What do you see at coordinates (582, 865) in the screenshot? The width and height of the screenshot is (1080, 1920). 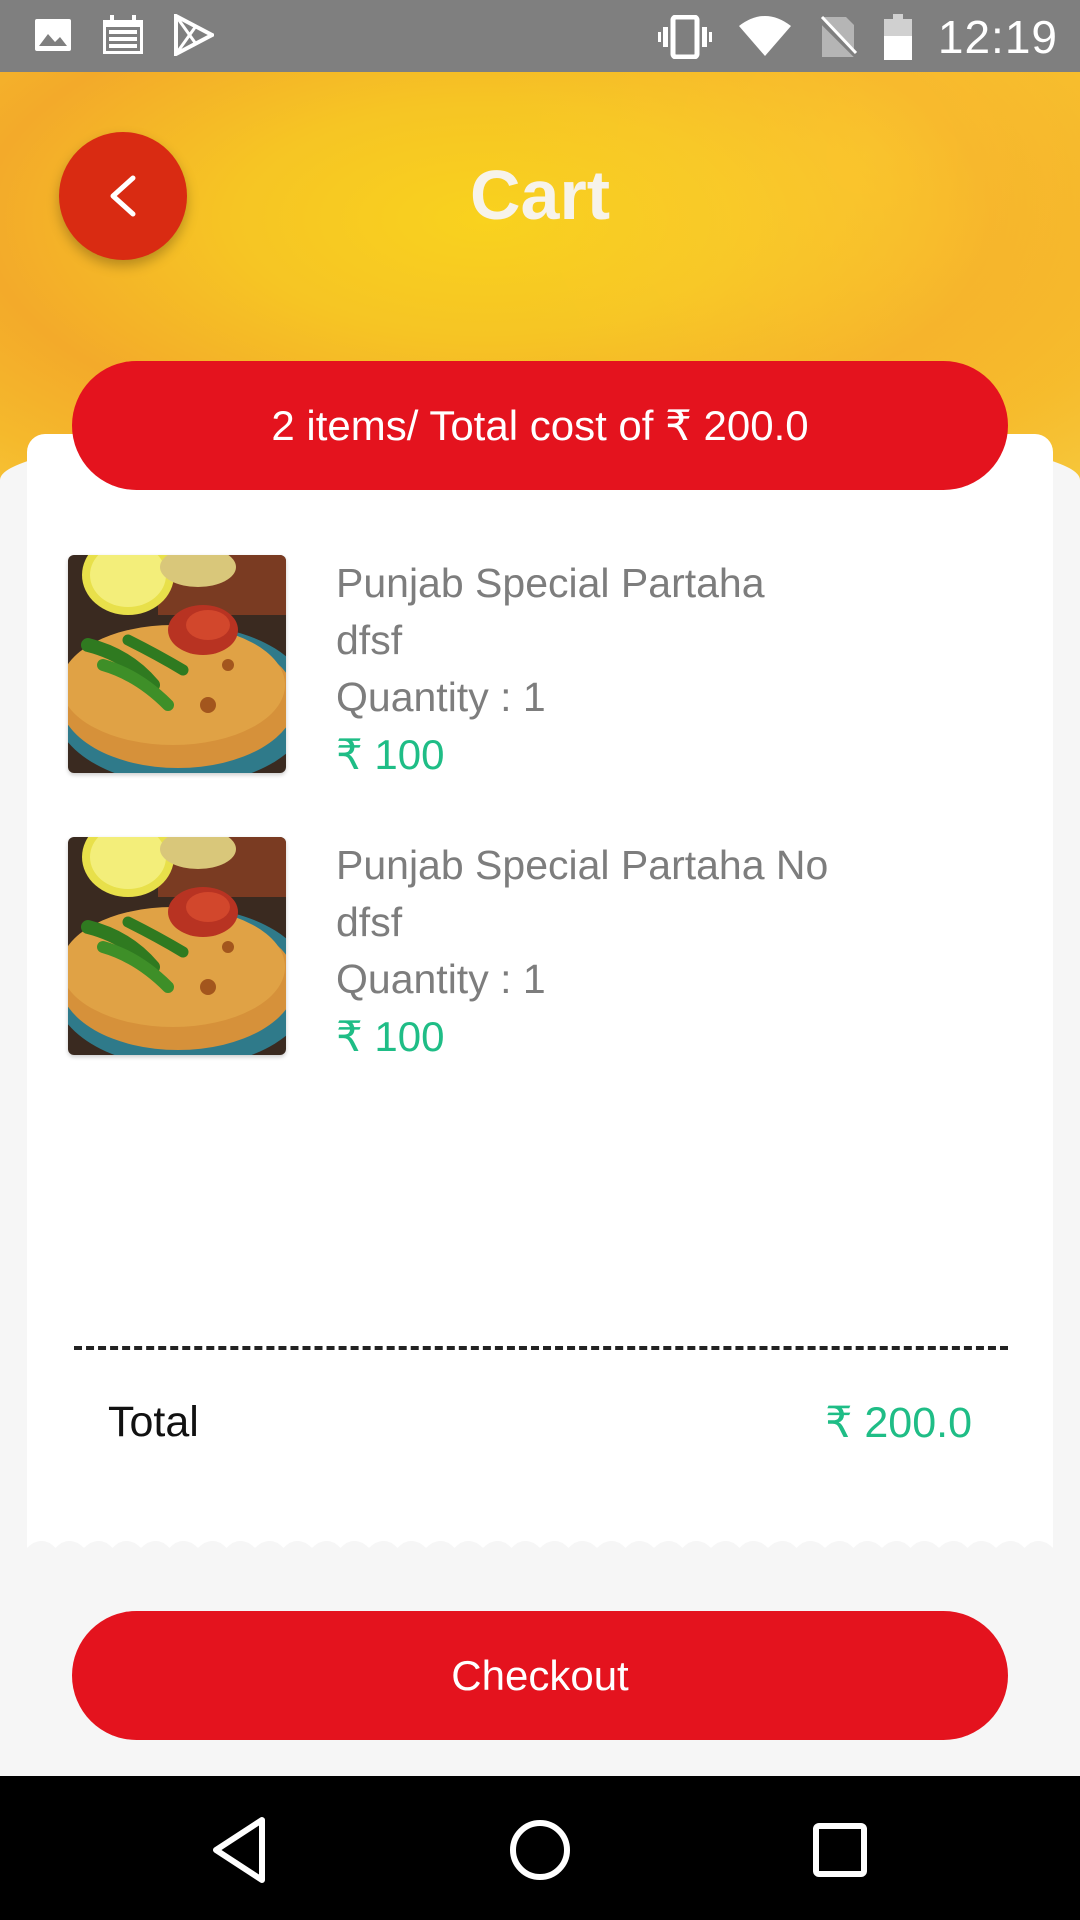 I see `item-name: Punjab Special Partaha No` at bounding box center [582, 865].